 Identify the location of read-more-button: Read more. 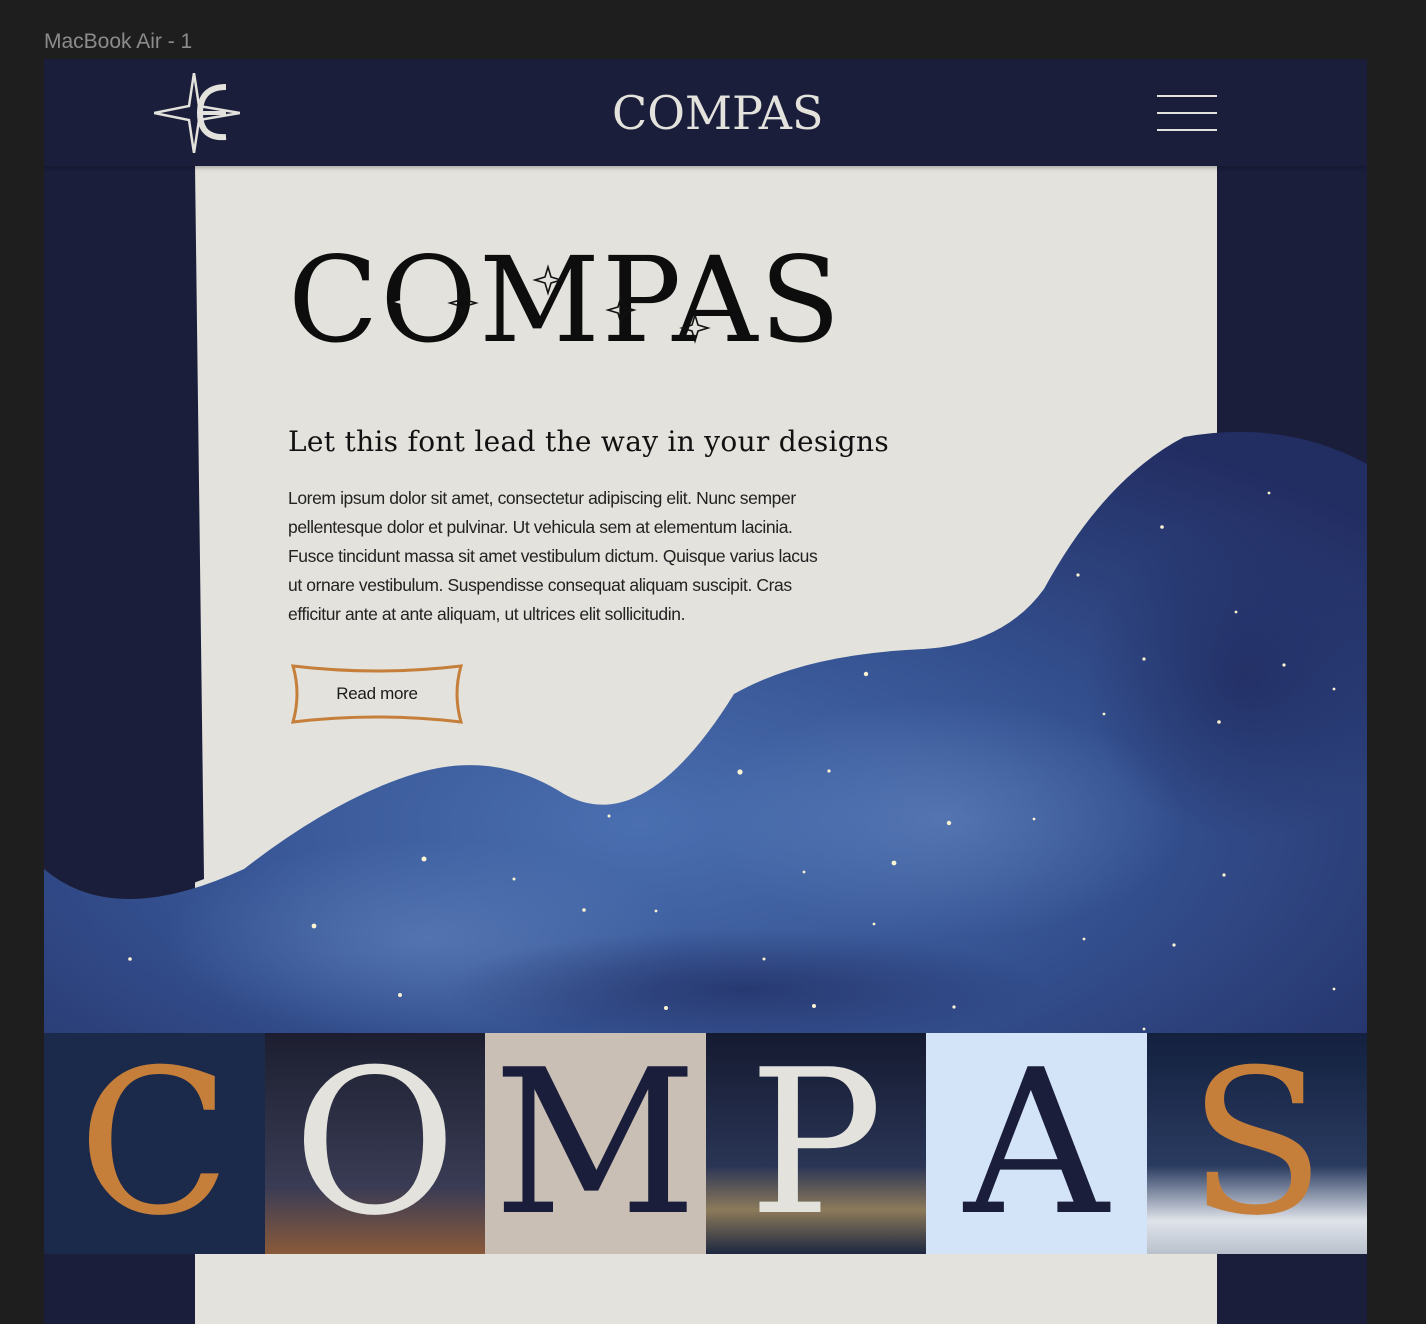
(377, 694).